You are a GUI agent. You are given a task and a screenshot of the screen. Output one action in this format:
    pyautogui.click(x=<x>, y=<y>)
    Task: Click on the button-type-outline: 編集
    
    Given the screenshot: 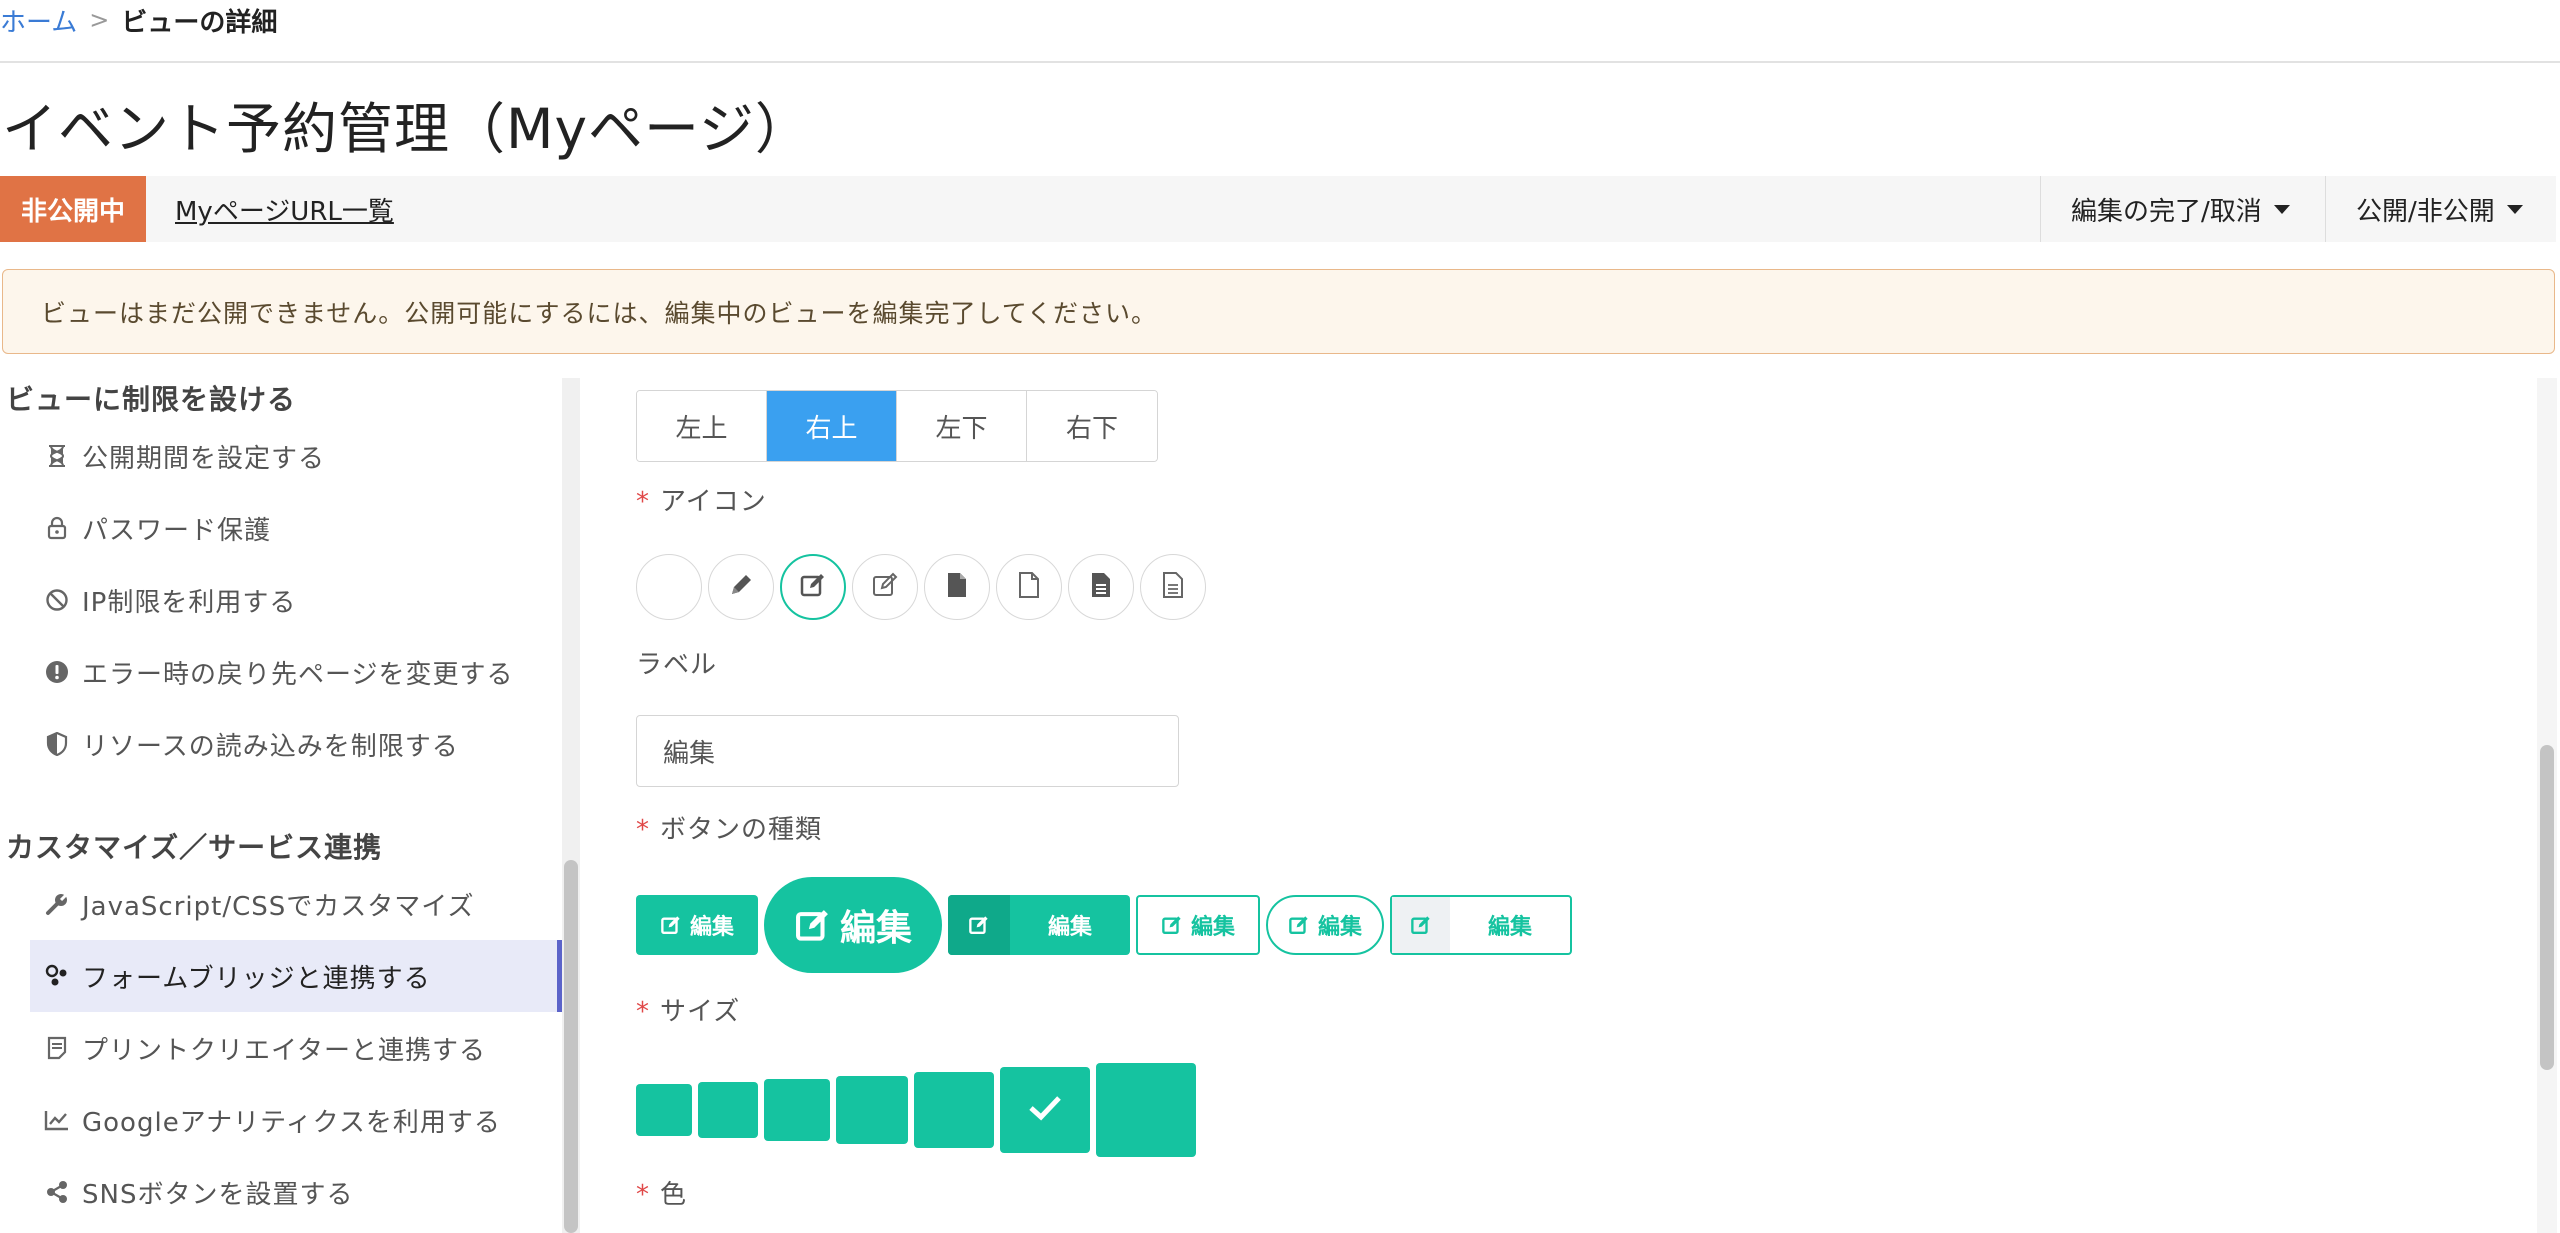 What is the action you would take?
    pyautogui.click(x=1198, y=925)
    